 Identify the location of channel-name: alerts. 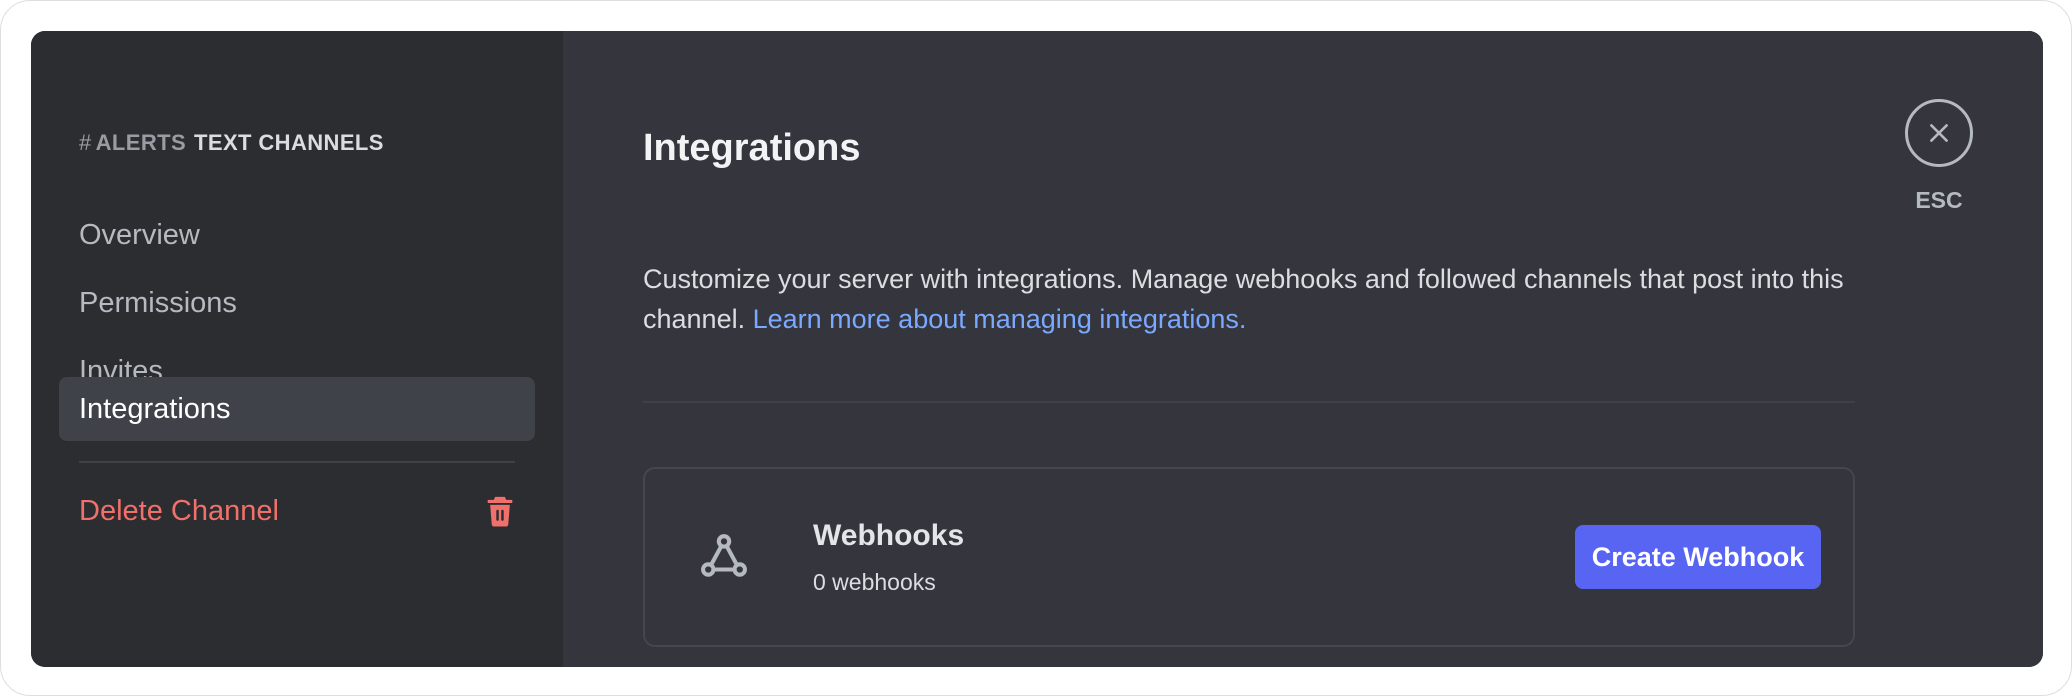
(141, 142).